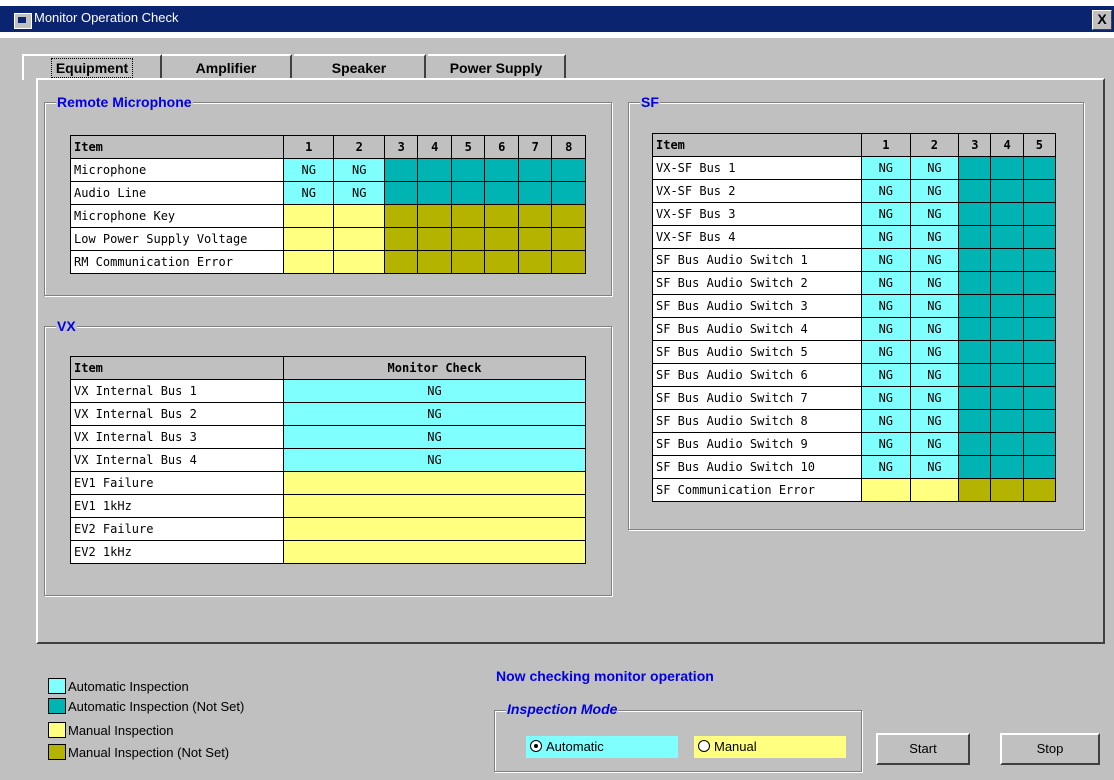 This screenshot has height=780, width=1114. I want to click on close-button: X, so click(1102, 20).